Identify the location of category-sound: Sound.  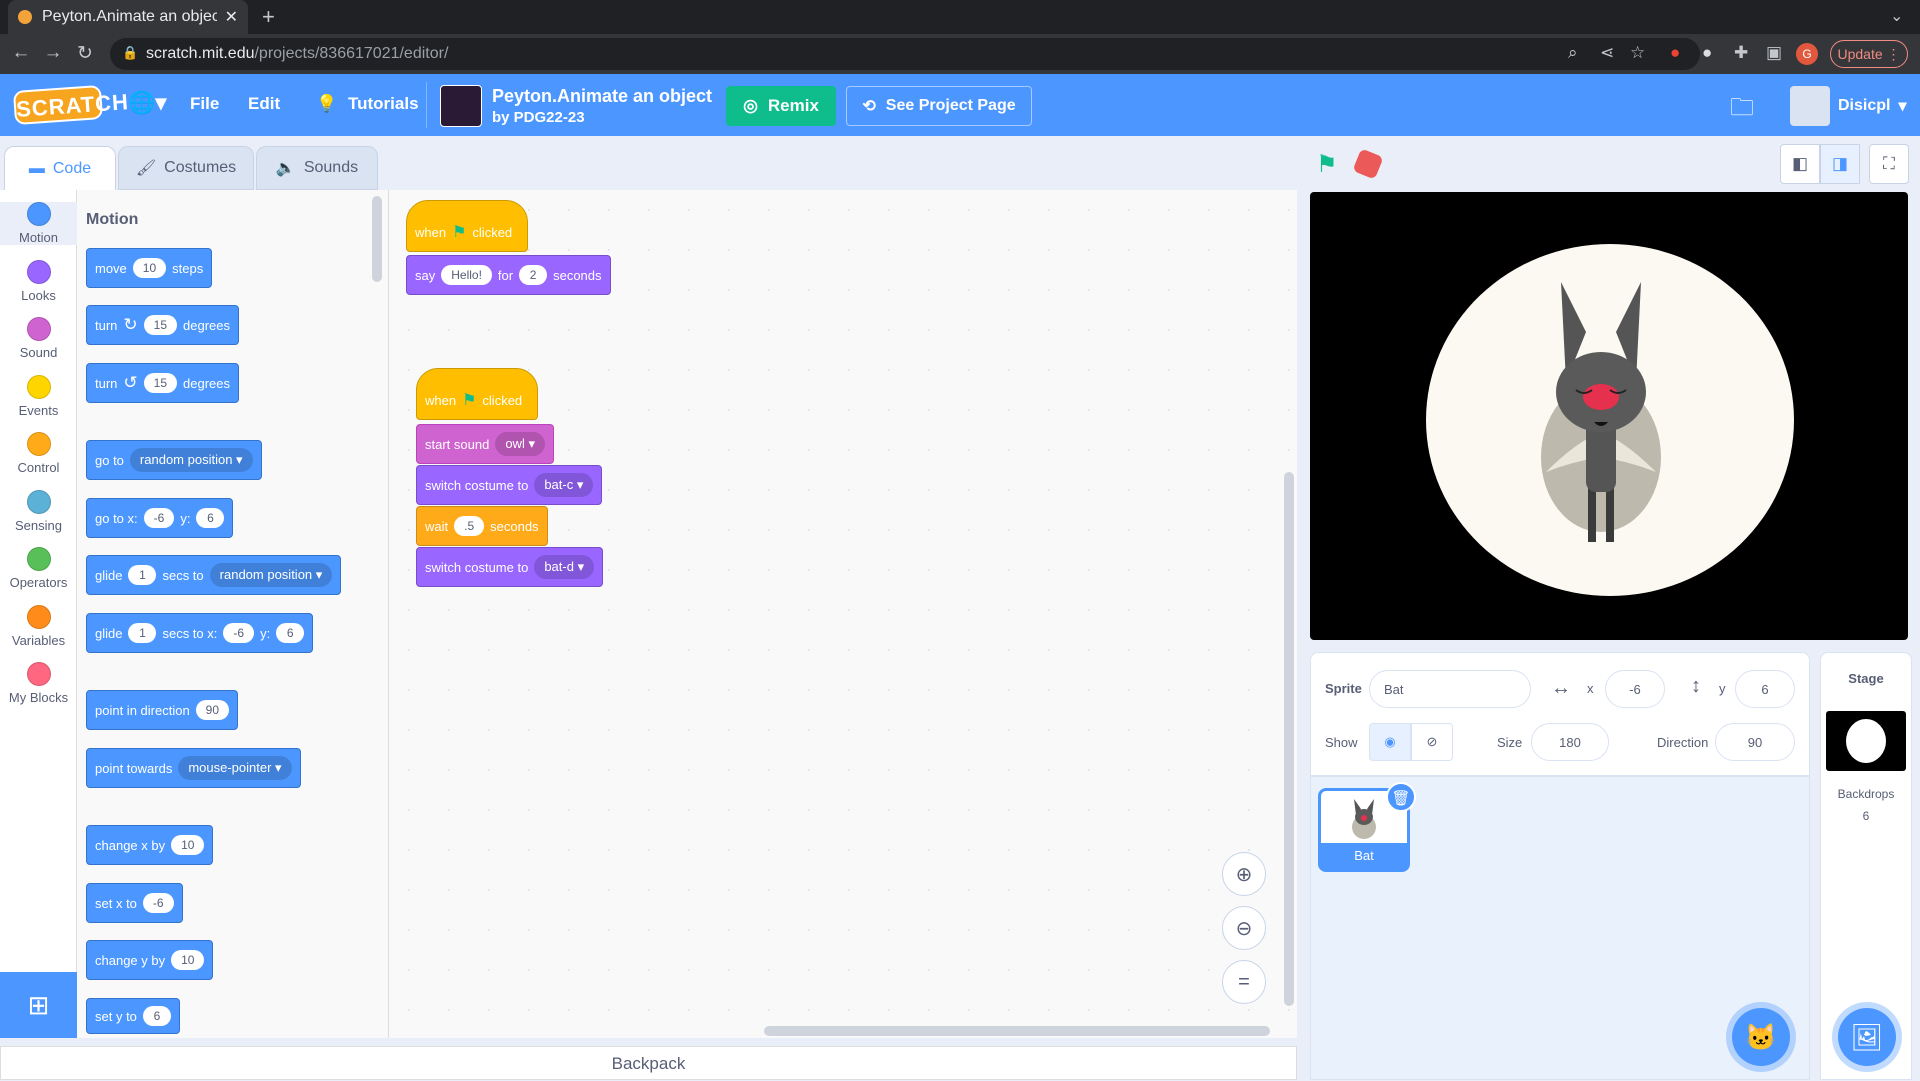
(38, 338).